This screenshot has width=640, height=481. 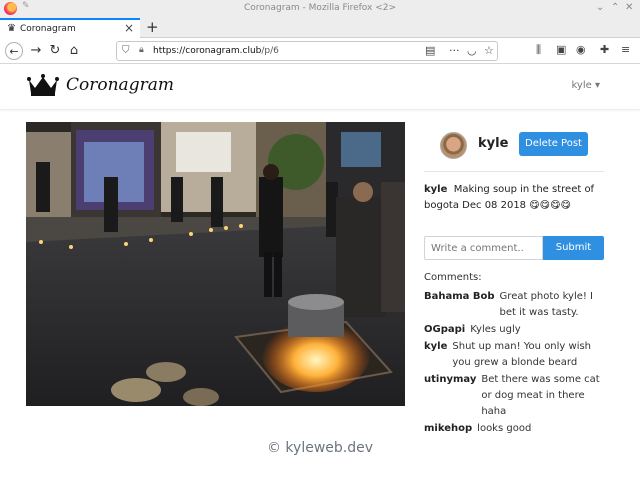 What do you see at coordinates (320, 87) in the screenshot?
I see `site-navbar: Coronagram kyle ▾` at bounding box center [320, 87].